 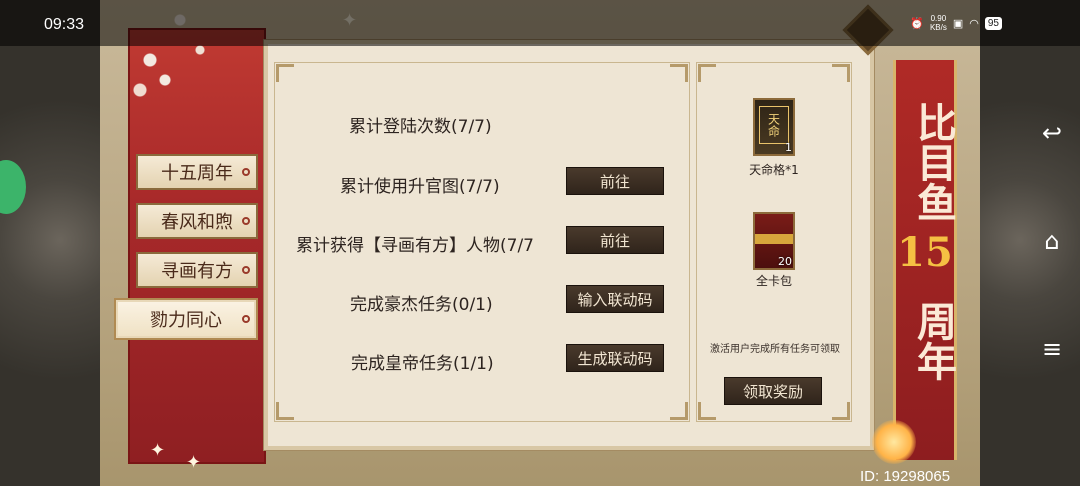 I want to click on tab-spring-breeze: 春风和煦, so click(x=197, y=221).